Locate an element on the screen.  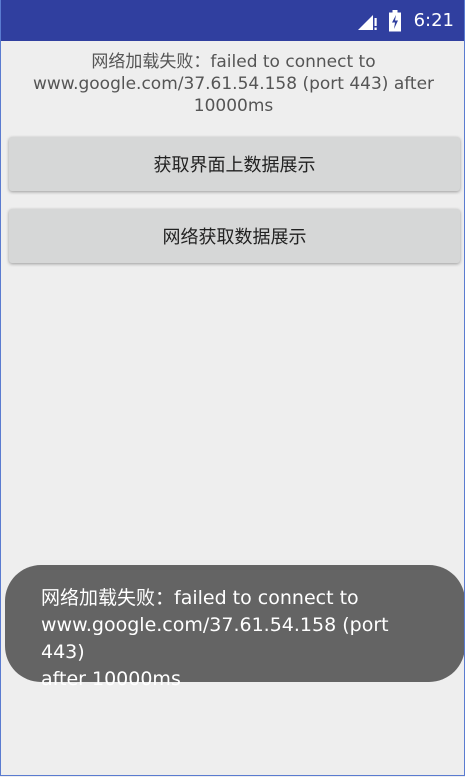
signal-icon is located at coordinates (367, 21).